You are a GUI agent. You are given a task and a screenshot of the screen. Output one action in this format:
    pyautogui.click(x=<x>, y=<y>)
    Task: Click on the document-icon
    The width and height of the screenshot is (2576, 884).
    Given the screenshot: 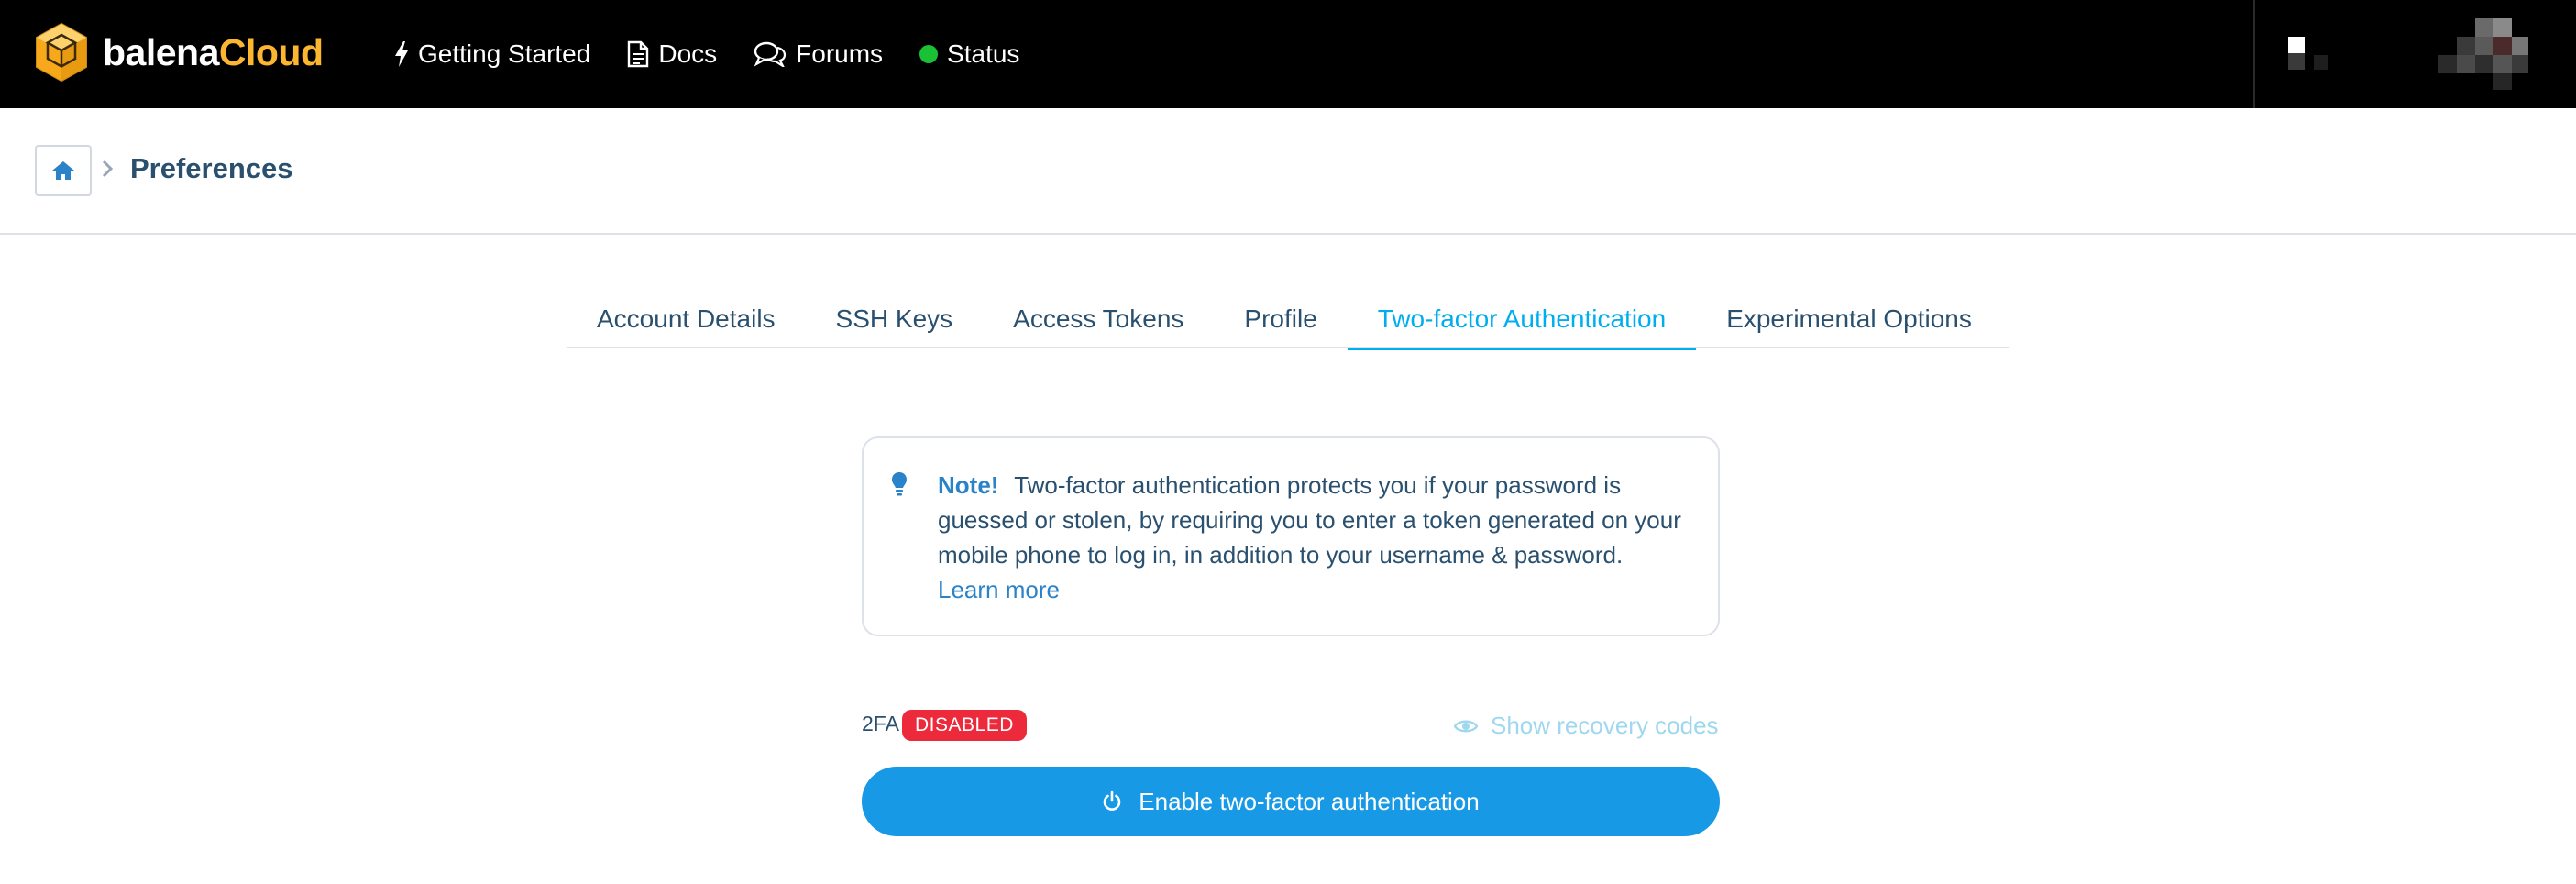 What is the action you would take?
    pyautogui.click(x=638, y=54)
    